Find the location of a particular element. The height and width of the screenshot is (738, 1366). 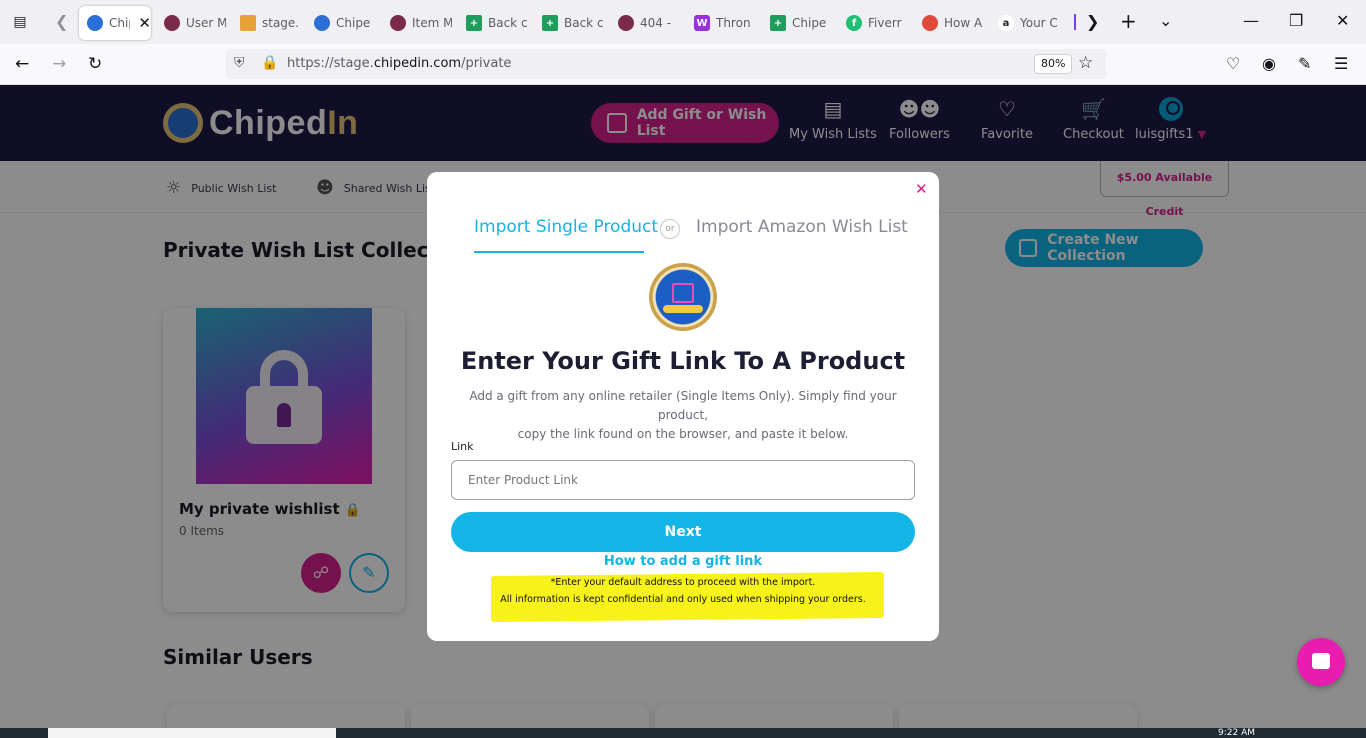

extensions-icon: ✎ is located at coordinates (1304, 63).